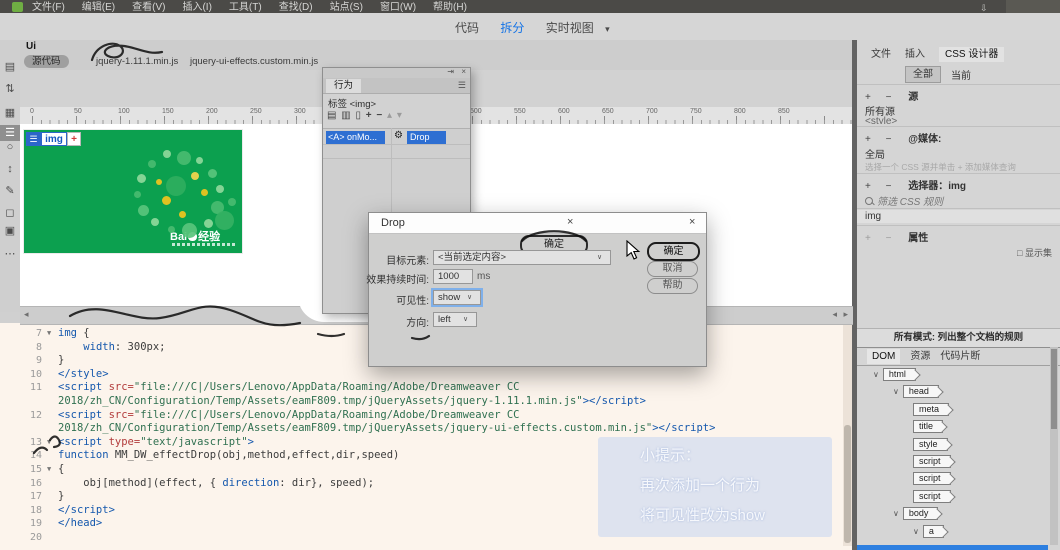 Image resolution: width=1060 pixels, height=550 pixels. I want to click on selector-filter-row: 筛选 CSS 规则, so click(962, 200).